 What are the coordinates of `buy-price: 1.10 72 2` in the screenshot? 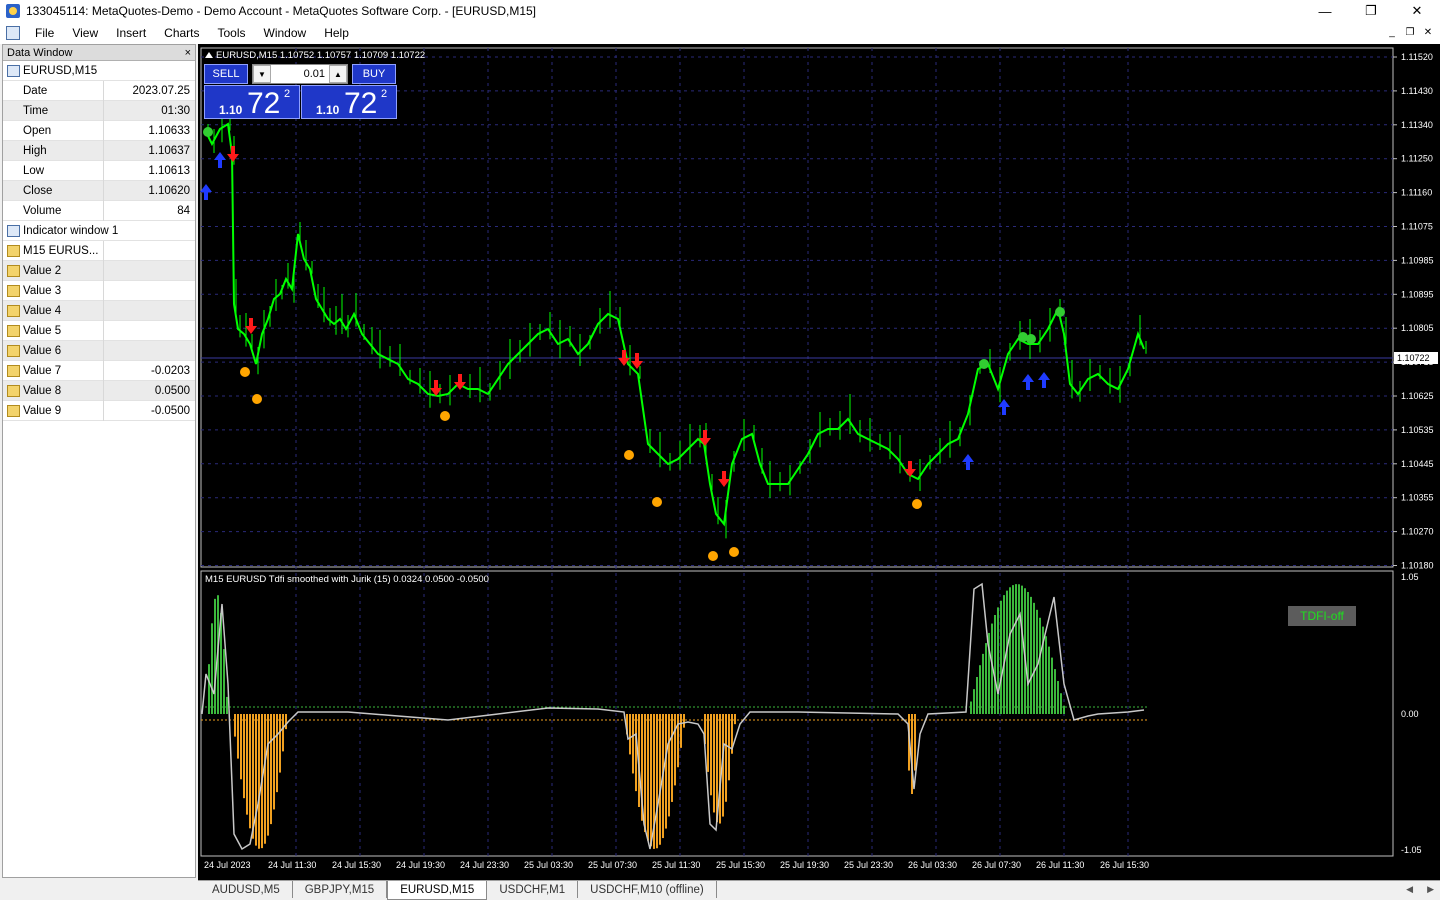 It's located at (349, 102).